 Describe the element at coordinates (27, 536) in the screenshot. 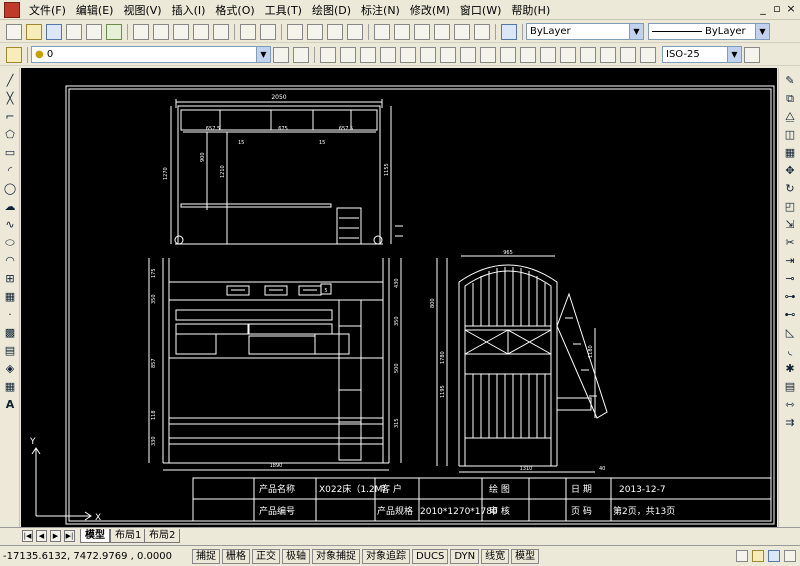

I see `first-tab-icon: |◀` at that location.